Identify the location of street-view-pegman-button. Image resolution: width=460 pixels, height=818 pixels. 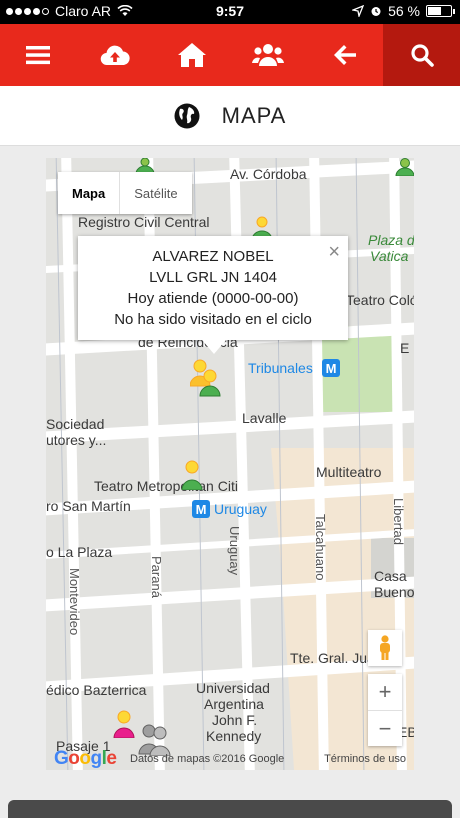
(385, 648).